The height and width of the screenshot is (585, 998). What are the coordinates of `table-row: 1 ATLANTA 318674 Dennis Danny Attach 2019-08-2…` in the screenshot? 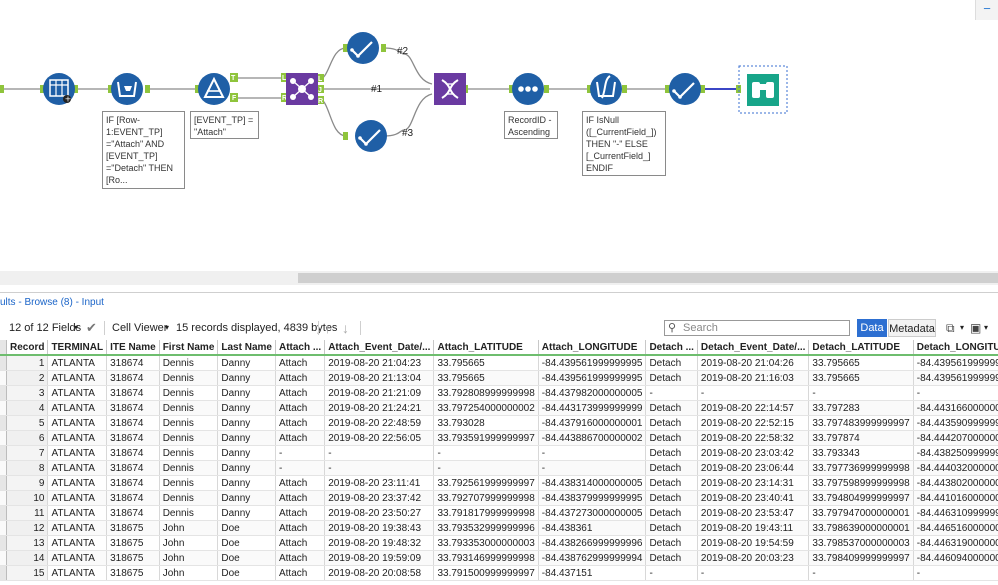 It's located at (499, 363).